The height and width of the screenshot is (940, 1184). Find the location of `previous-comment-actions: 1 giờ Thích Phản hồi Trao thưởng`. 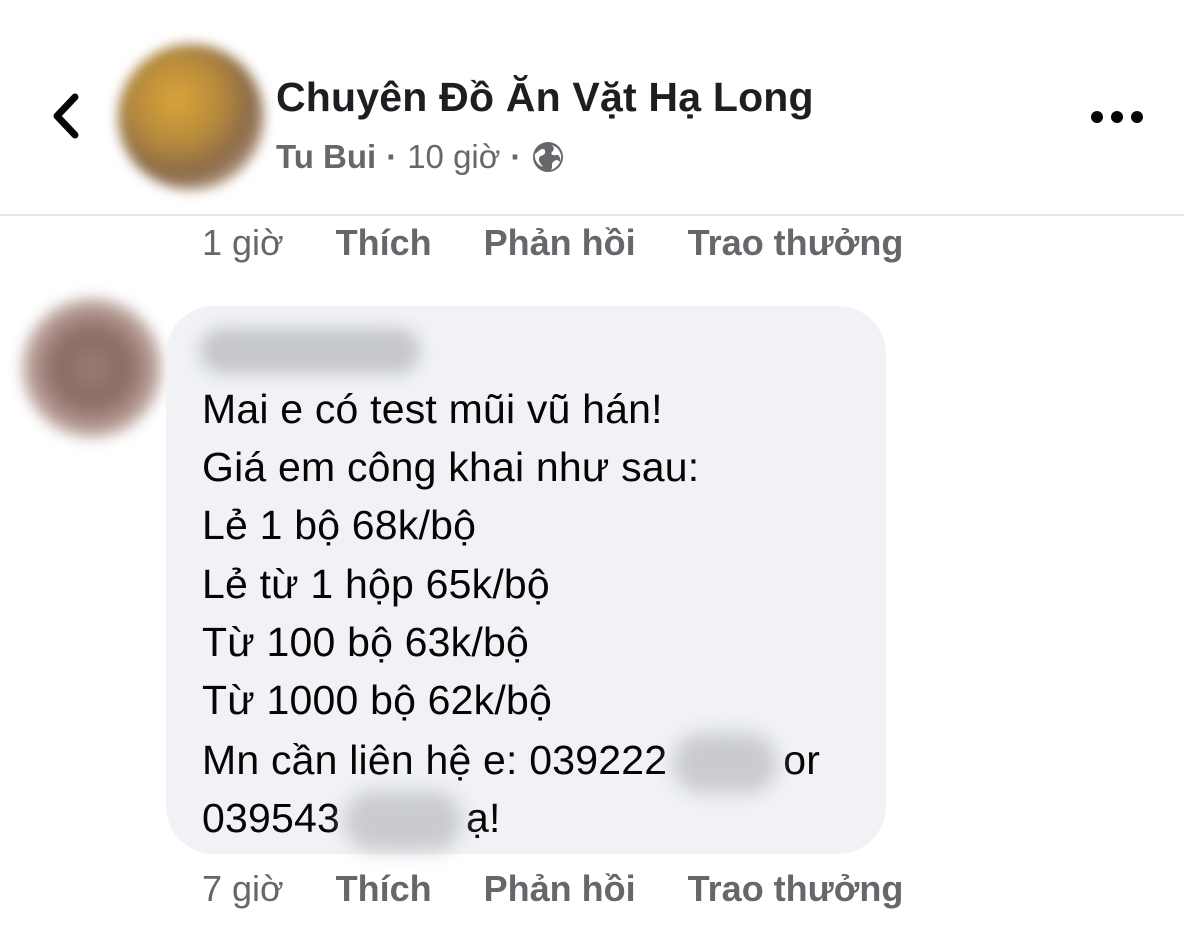

previous-comment-actions: 1 giờ Thích Phản hồi Trao thưởng is located at coordinates (552, 243).